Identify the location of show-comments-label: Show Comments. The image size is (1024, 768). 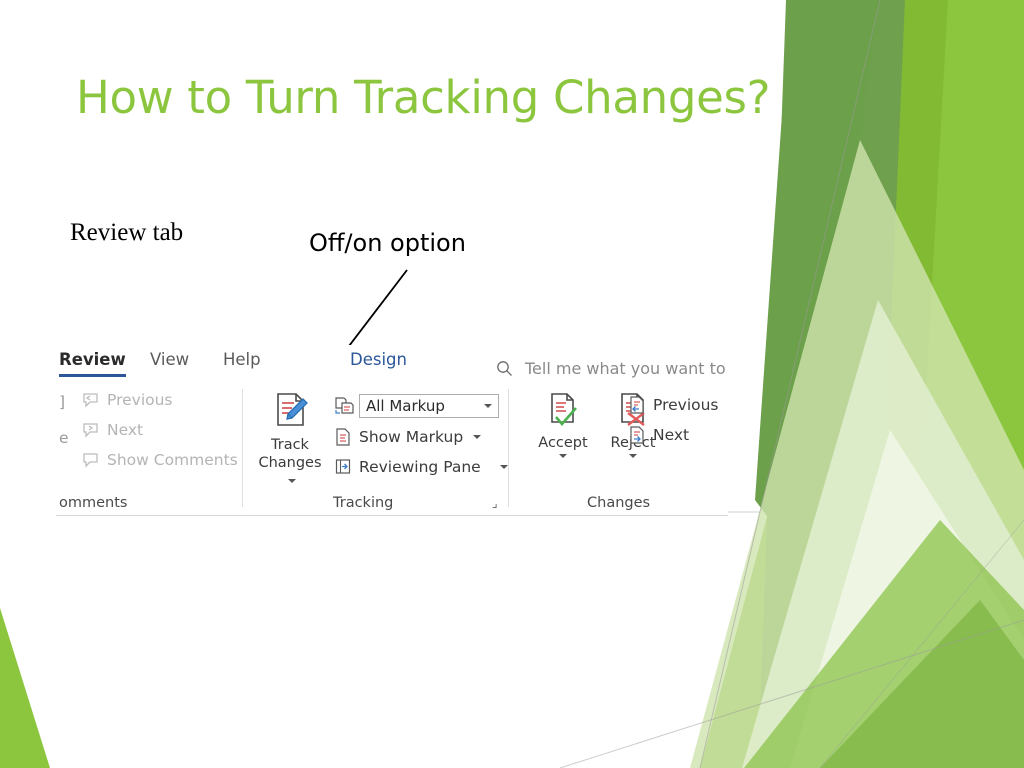
(172, 460).